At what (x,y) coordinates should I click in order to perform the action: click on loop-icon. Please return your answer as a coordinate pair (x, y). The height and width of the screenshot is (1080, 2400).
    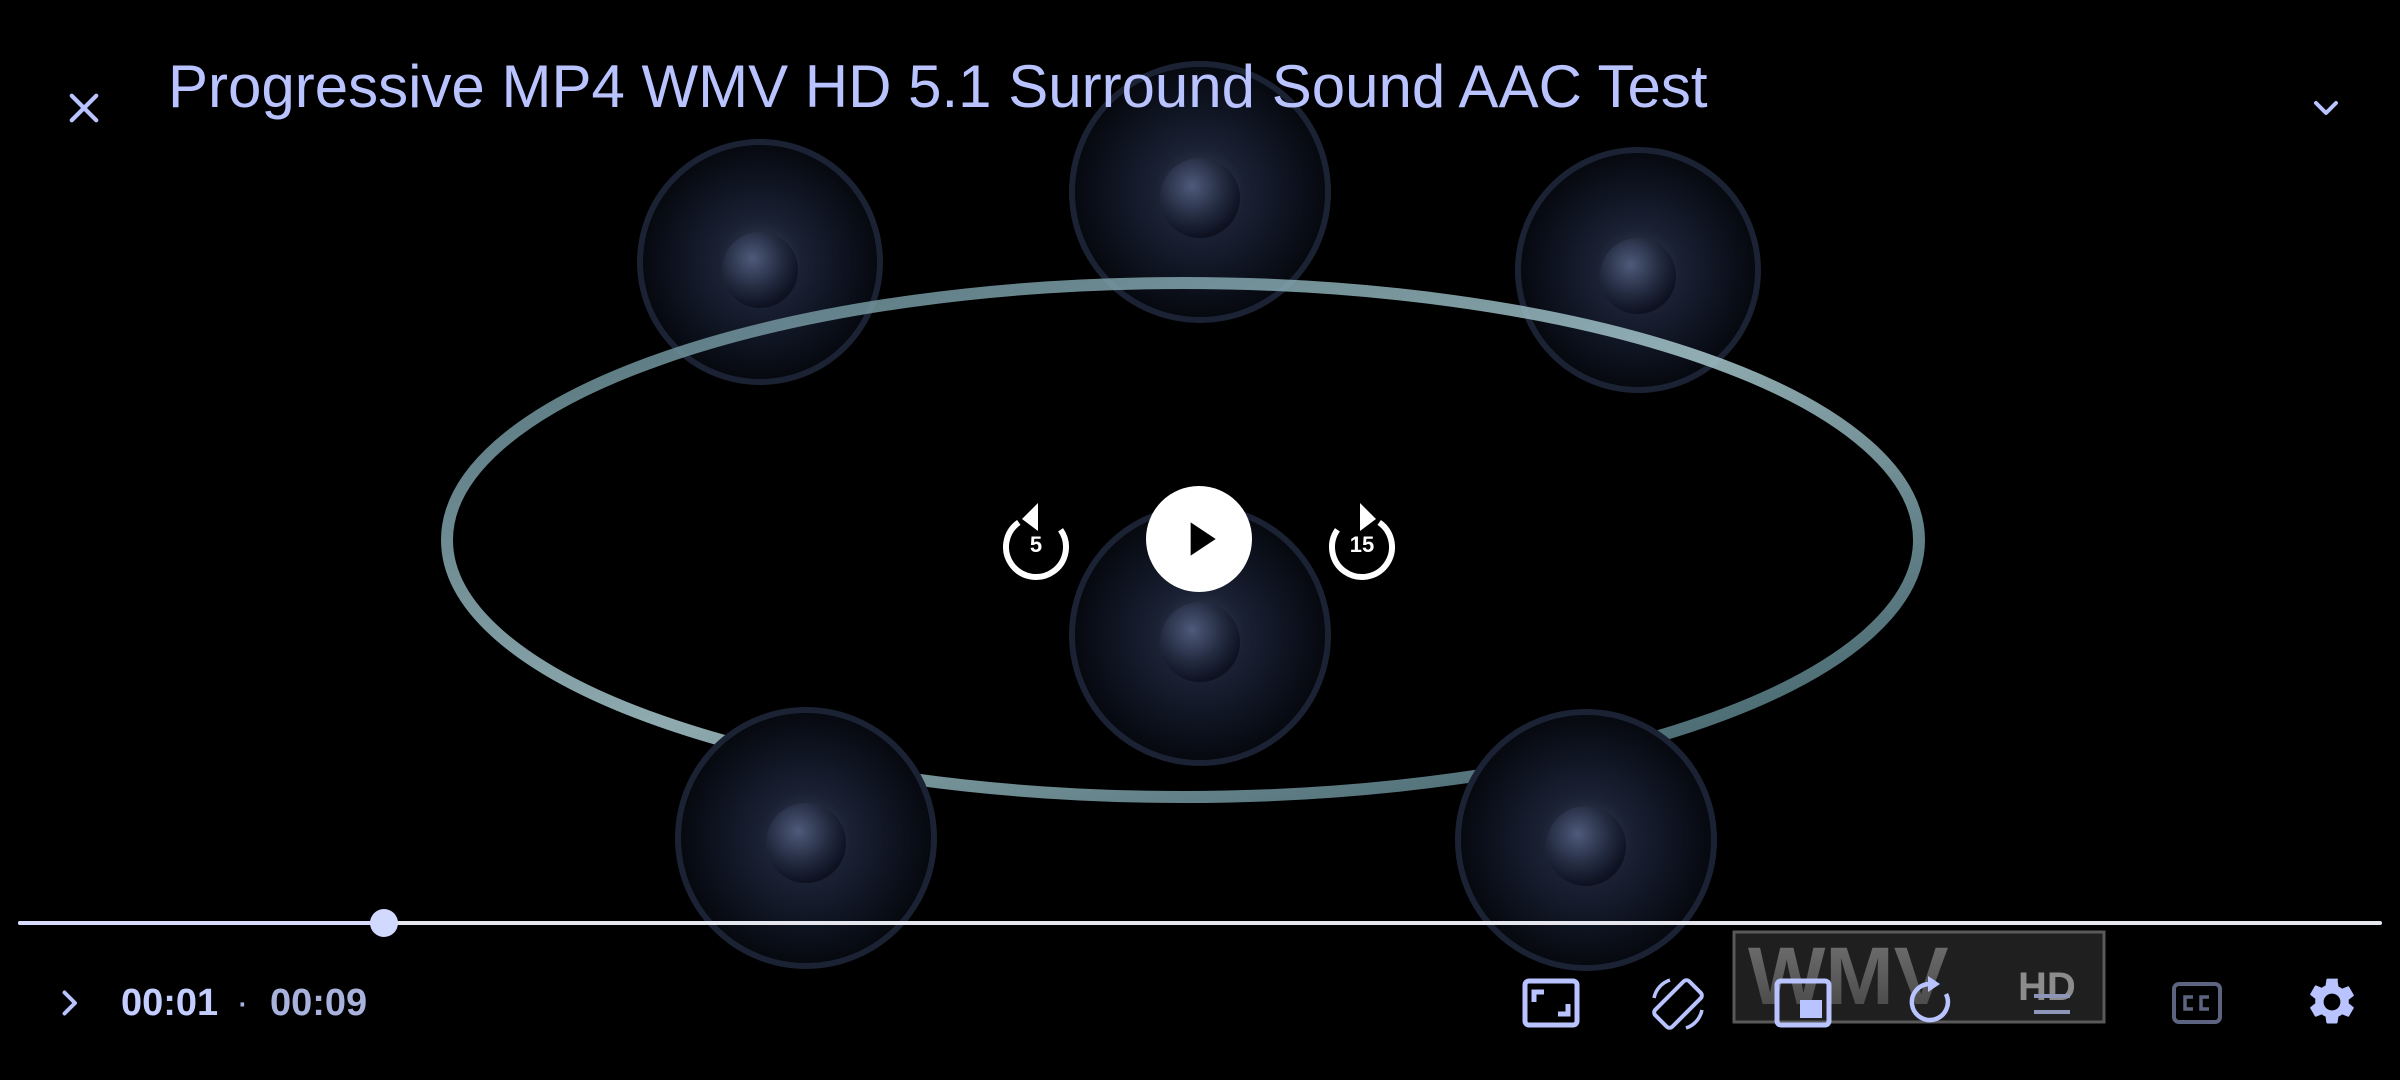
    Looking at the image, I should click on (2052, 1004).